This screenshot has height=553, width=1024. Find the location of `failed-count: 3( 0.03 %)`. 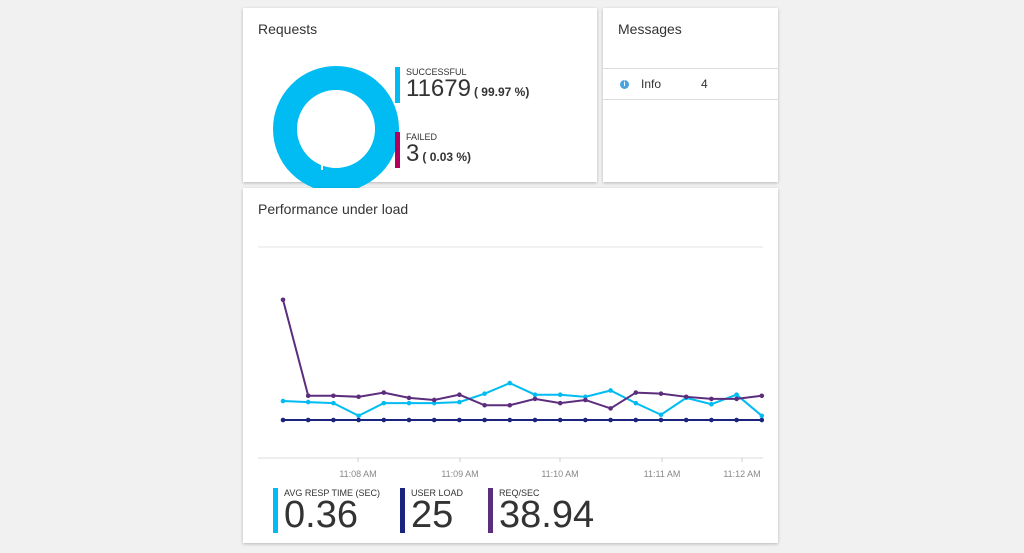

failed-count: 3( 0.03 %) is located at coordinates (439, 153).